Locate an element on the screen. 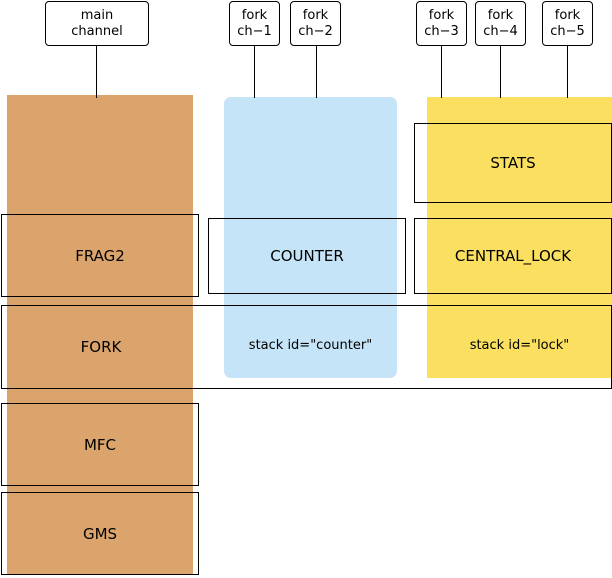 This screenshot has height=578, width=612. channel-label-line-1: main is located at coordinates (97, 16).